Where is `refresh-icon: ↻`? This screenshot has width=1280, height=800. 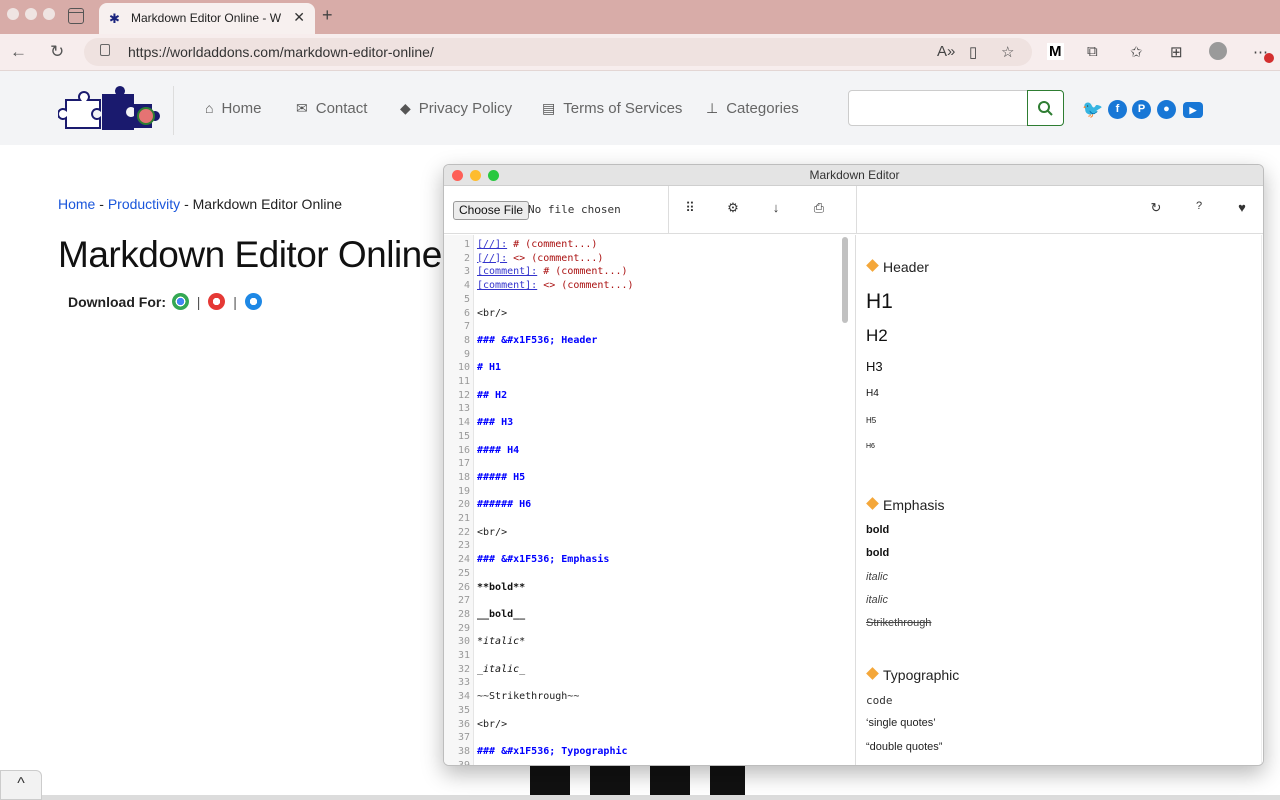
refresh-icon: ↻ is located at coordinates (1156, 208).